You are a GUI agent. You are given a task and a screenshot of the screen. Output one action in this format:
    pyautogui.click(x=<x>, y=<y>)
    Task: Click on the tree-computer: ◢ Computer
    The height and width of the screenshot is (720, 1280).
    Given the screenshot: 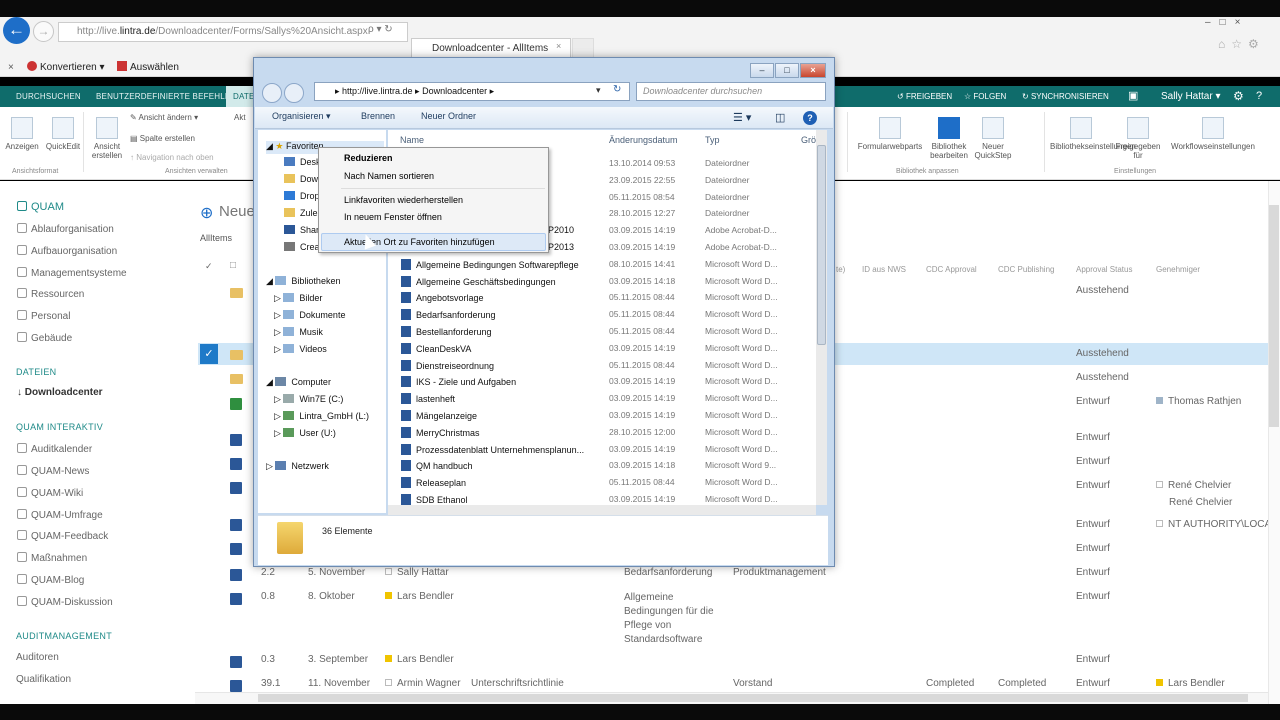 What is the action you would take?
    pyautogui.click(x=298, y=382)
    